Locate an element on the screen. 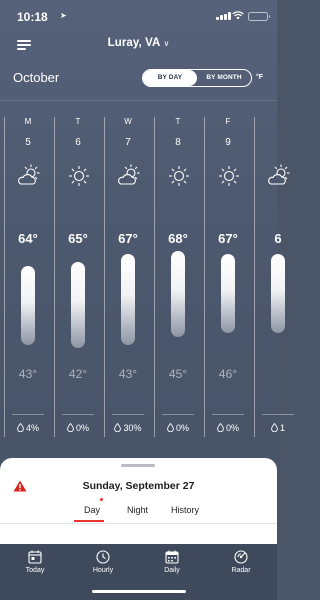 The width and height of the screenshot is (320, 600). active-tab-underline is located at coordinates (89, 521).